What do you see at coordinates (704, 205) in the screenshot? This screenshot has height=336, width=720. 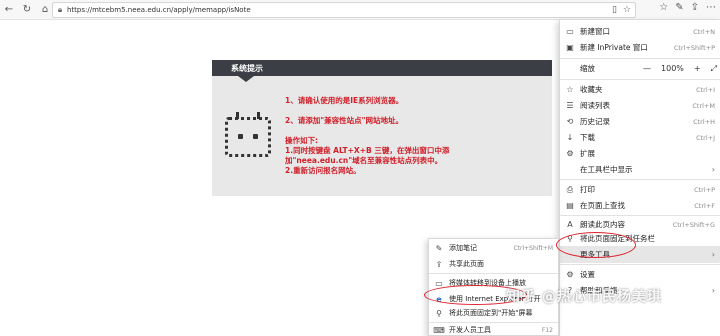 I see `menu-shortcut: Ctrl+F` at bounding box center [704, 205].